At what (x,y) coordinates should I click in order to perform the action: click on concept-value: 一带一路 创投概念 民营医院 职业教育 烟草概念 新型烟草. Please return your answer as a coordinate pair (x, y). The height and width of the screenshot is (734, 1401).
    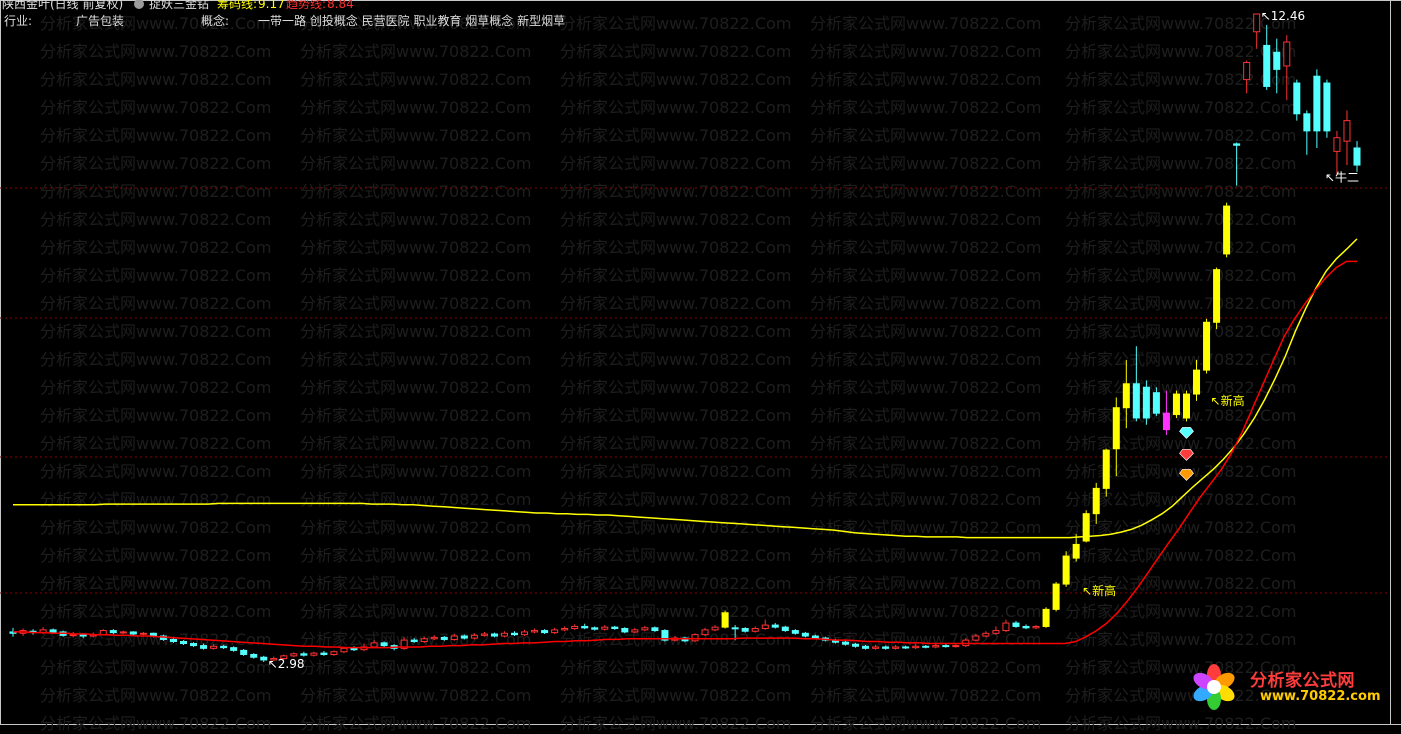
    Looking at the image, I should click on (411, 21).